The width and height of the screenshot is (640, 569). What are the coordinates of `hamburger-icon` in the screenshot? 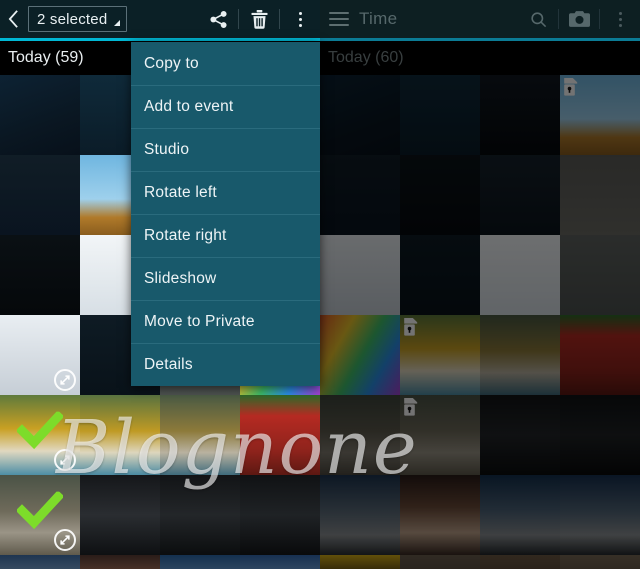 It's located at (339, 19).